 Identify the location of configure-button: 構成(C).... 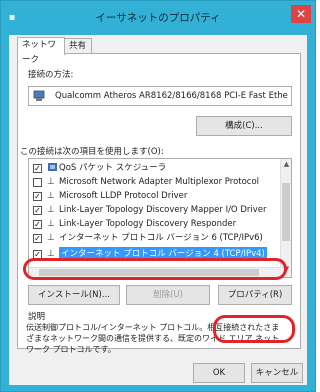
(244, 126).